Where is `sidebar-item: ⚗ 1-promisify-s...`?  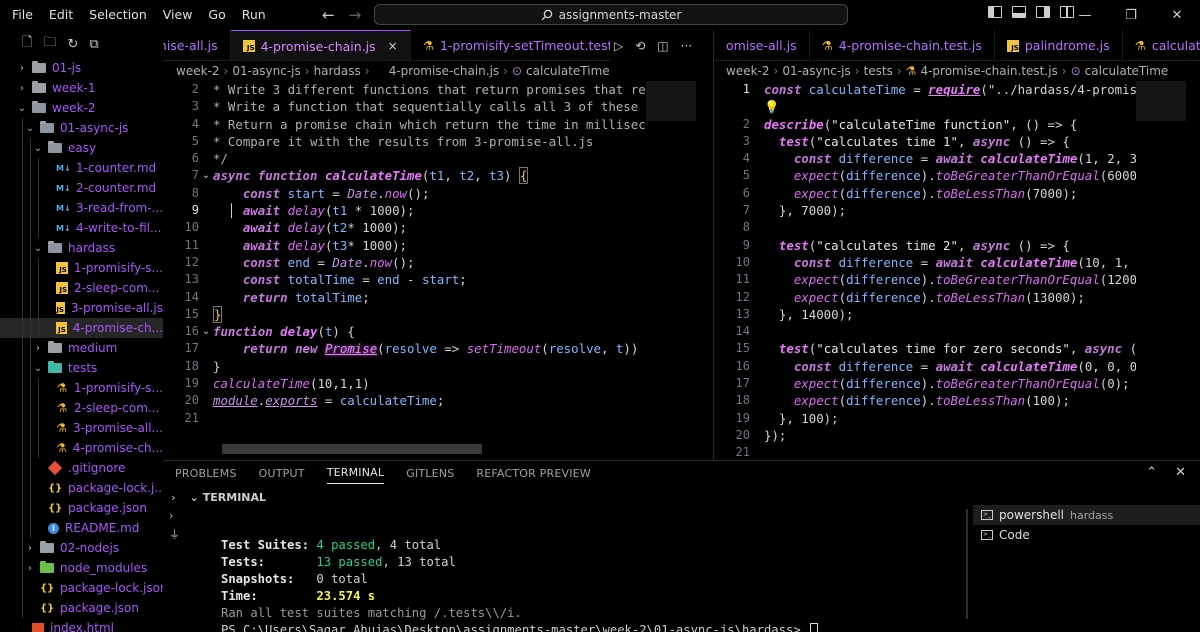 sidebar-item: ⚗ 1-promisify-s... is located at coordinates (81, 388).